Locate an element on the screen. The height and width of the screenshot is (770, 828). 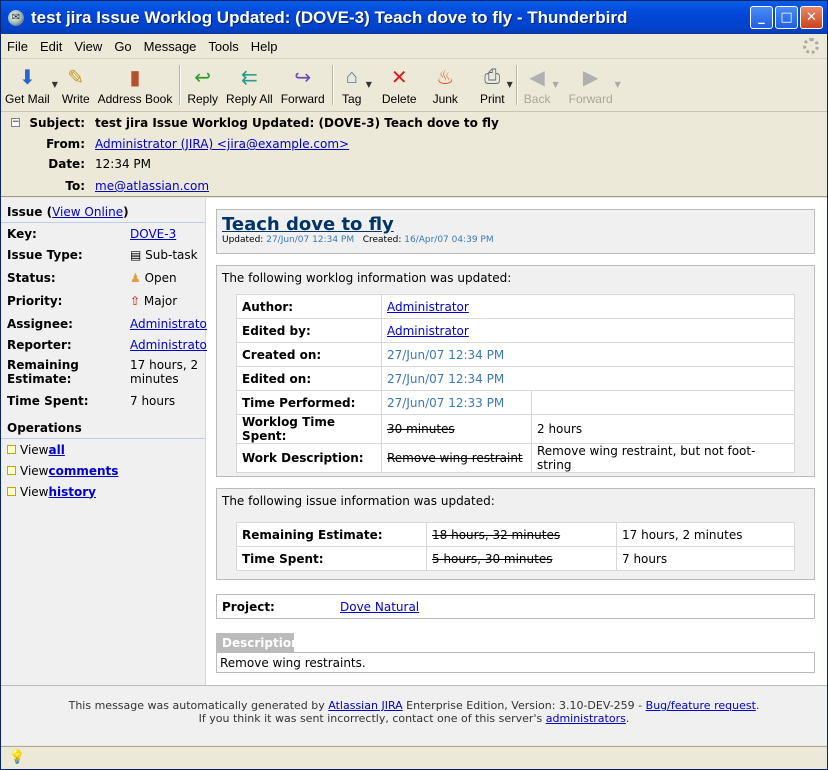
edited-by-link: Administrator is located at coordinates (428, 331).